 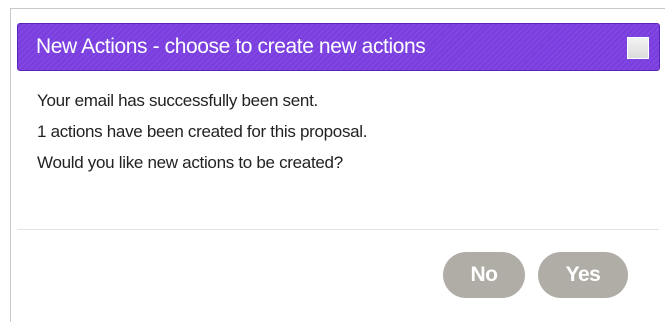 What do you see at coordinates (638, 48) in the screenshot?
I see `close-box-icon` at bounding box center [638, 48].